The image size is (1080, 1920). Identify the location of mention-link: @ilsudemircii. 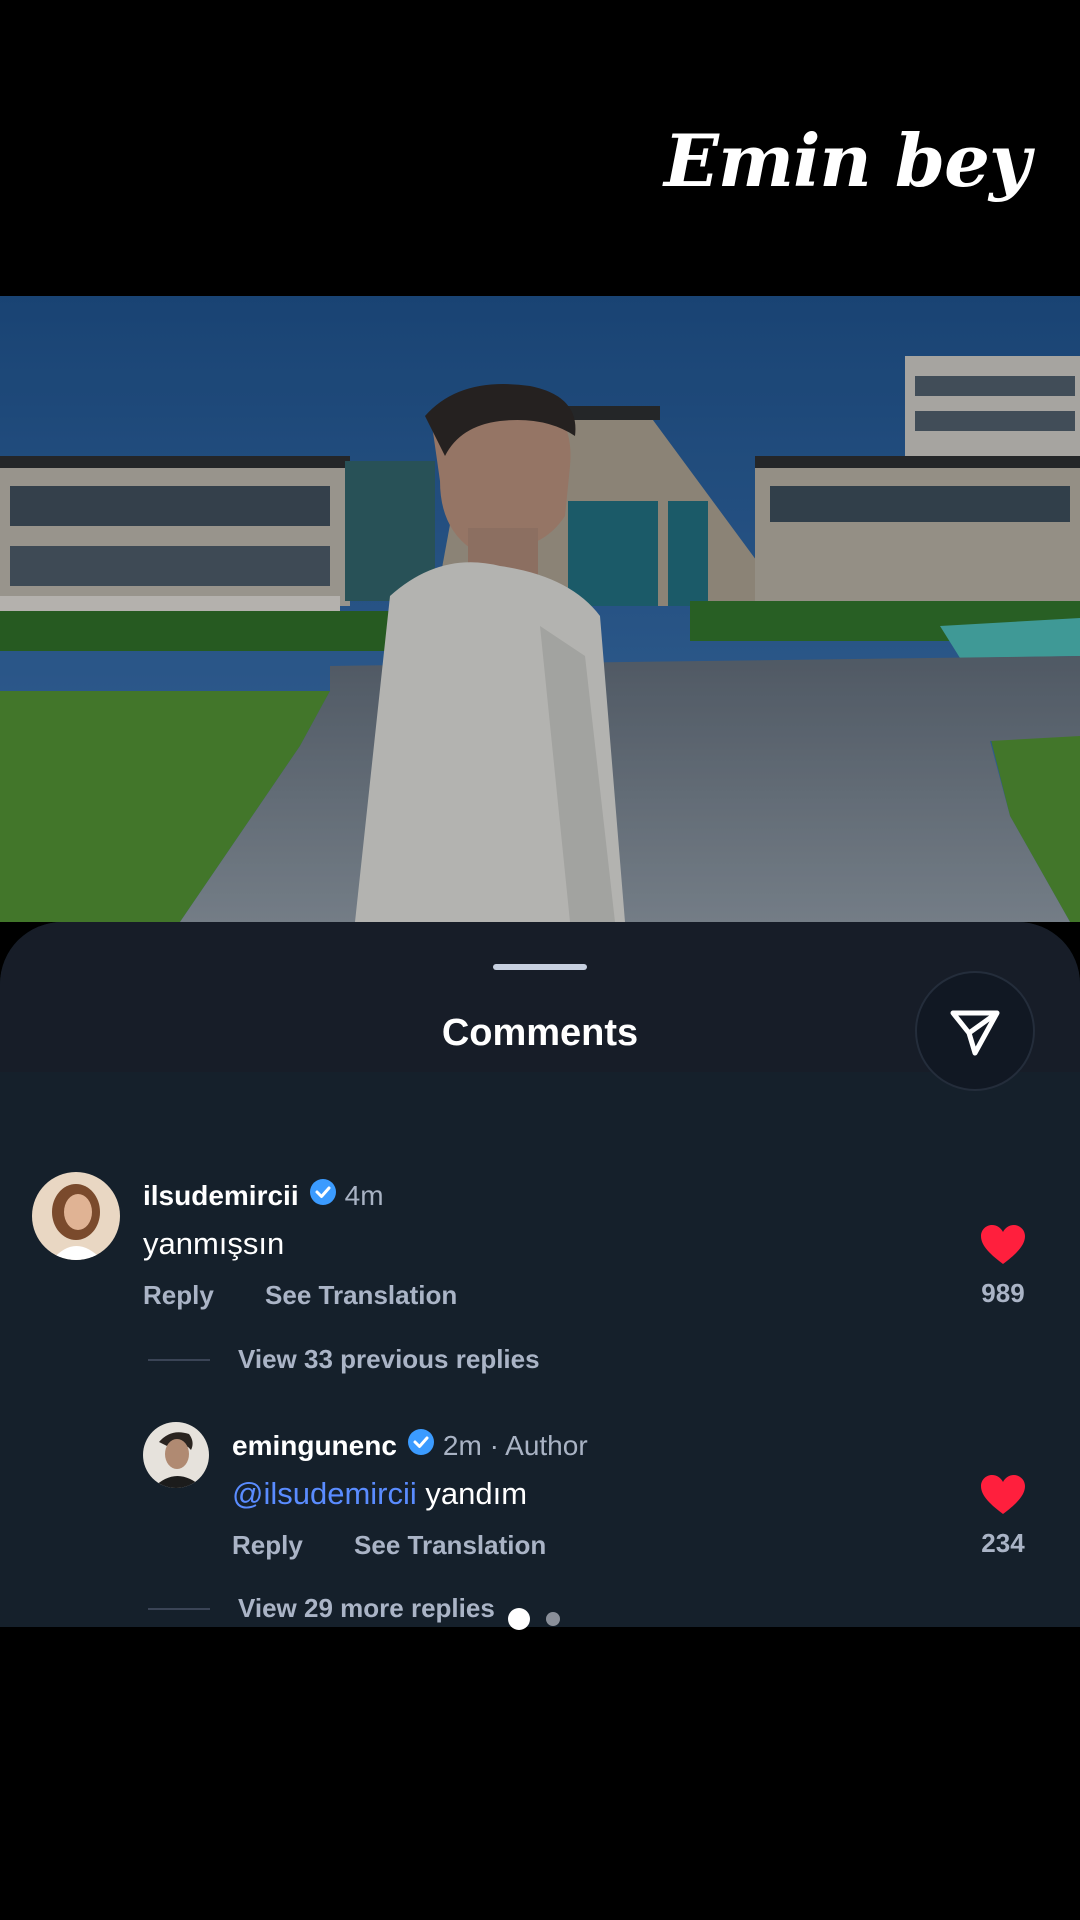
(324, 1493).